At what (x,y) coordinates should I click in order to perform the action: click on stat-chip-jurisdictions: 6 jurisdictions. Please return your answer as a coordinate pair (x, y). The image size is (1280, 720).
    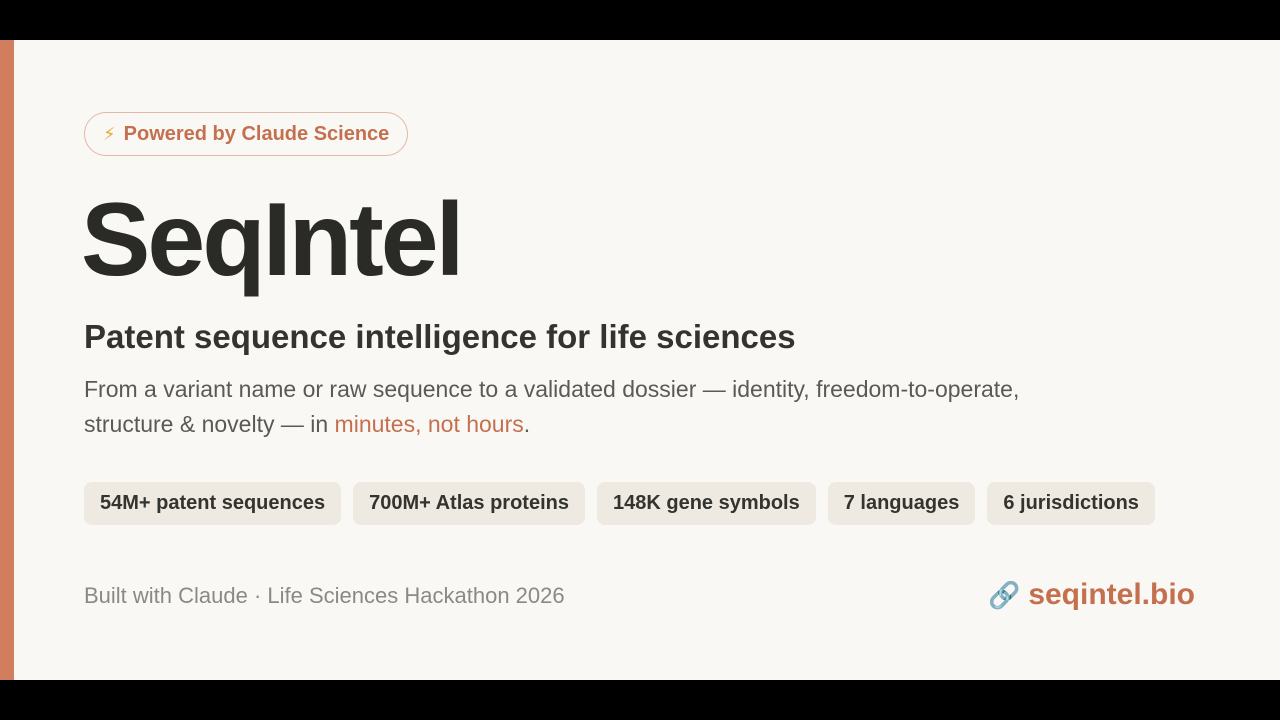
    Looking at the image, I should click on (1071, 503).